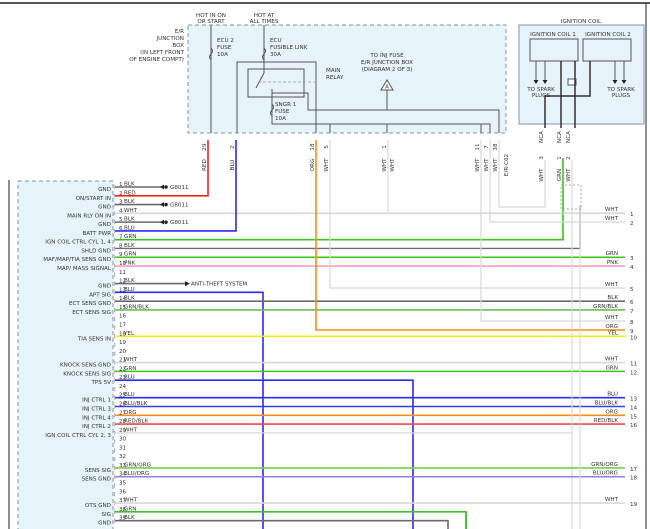 This screenshot has width=650, height=529. What do you see at coordinates (225, 41) in the screenshot?
I see `ecu2-fuse-label: ECU 2` at bounding box center [225, 41].